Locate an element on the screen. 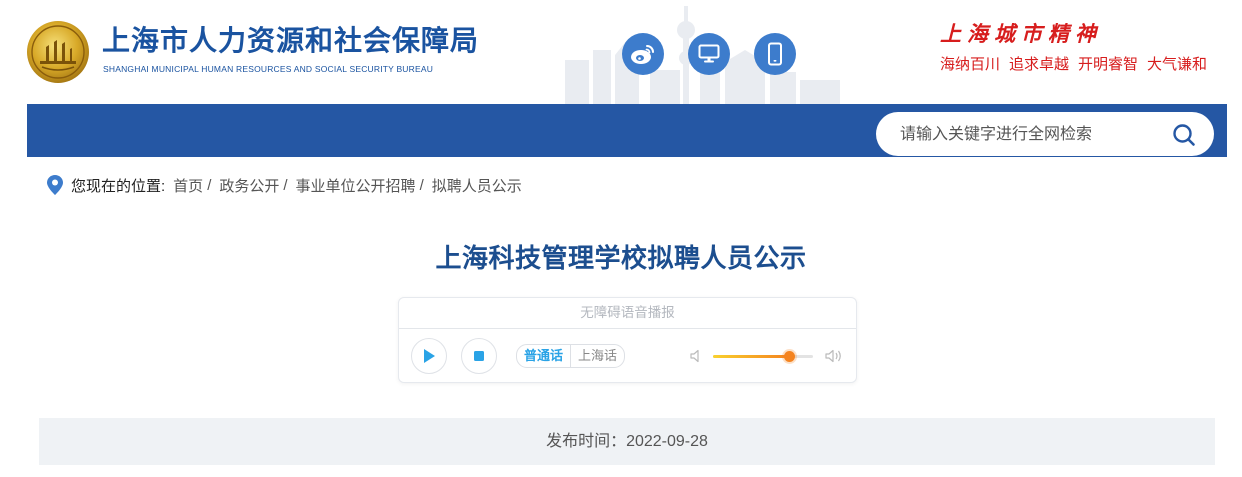 The width and height of the screenshot is (1242, 477). search-input is located at coordinates (1030, 135).